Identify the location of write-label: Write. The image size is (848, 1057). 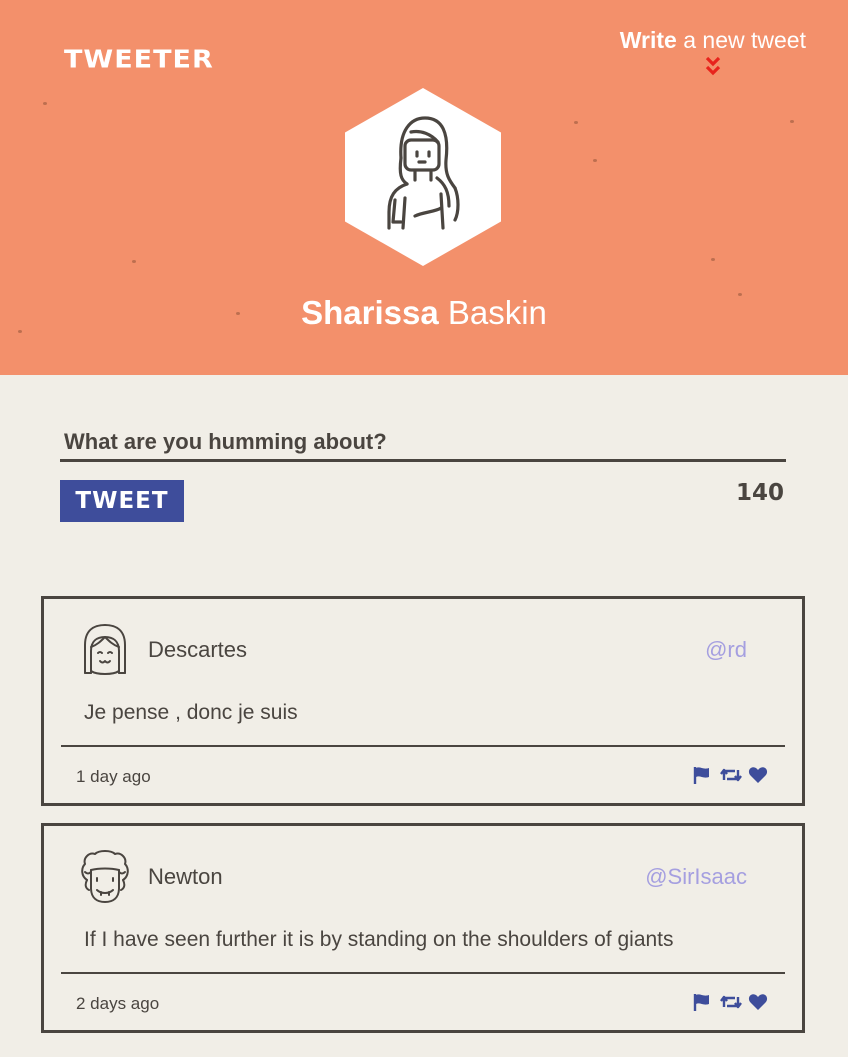
(648, 40).